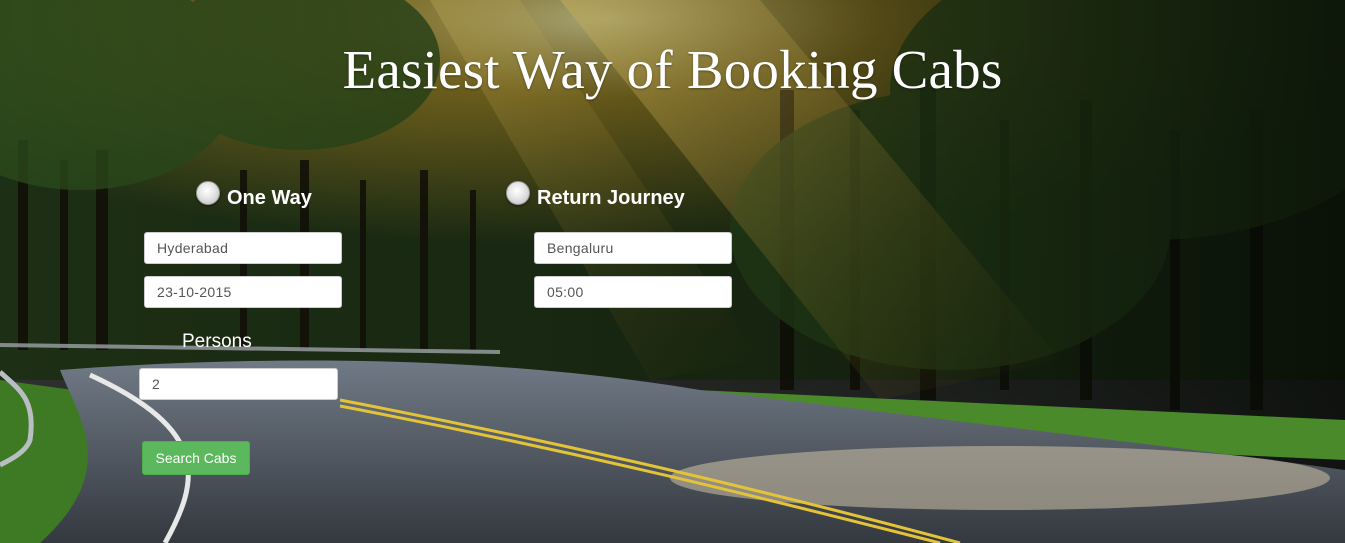 The image size is (1345, 543). Describe the element at coordinates (243, 248) in the screenshot. I see `from-city-input: Hyderabad` at that location.